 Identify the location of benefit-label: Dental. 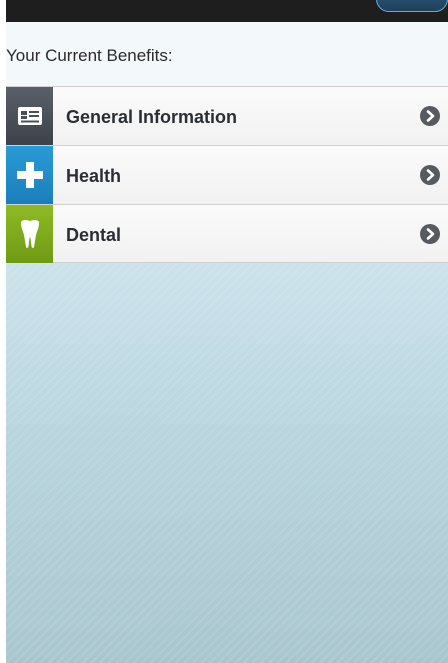
(94, 235).